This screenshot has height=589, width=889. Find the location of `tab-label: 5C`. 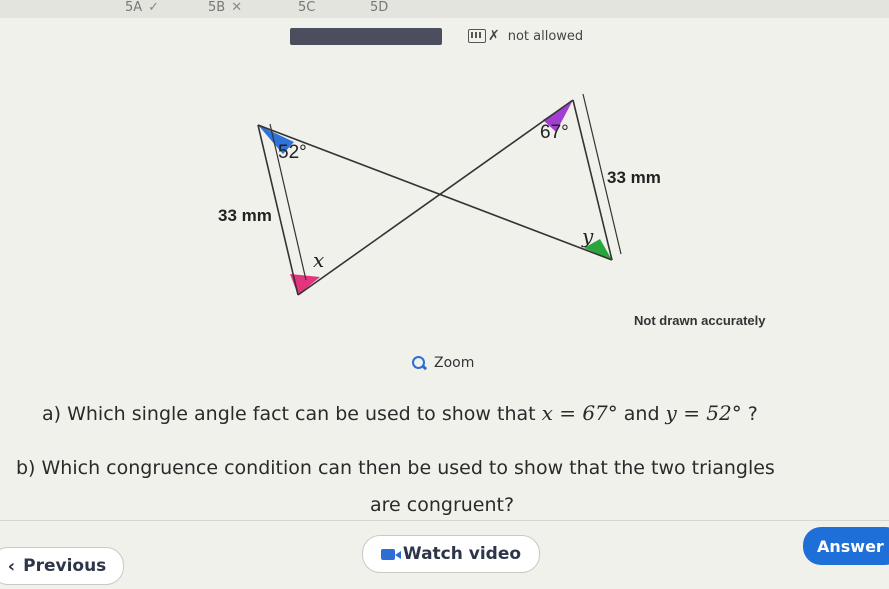

tab-label: 5C is located at coordinates (307, 7).